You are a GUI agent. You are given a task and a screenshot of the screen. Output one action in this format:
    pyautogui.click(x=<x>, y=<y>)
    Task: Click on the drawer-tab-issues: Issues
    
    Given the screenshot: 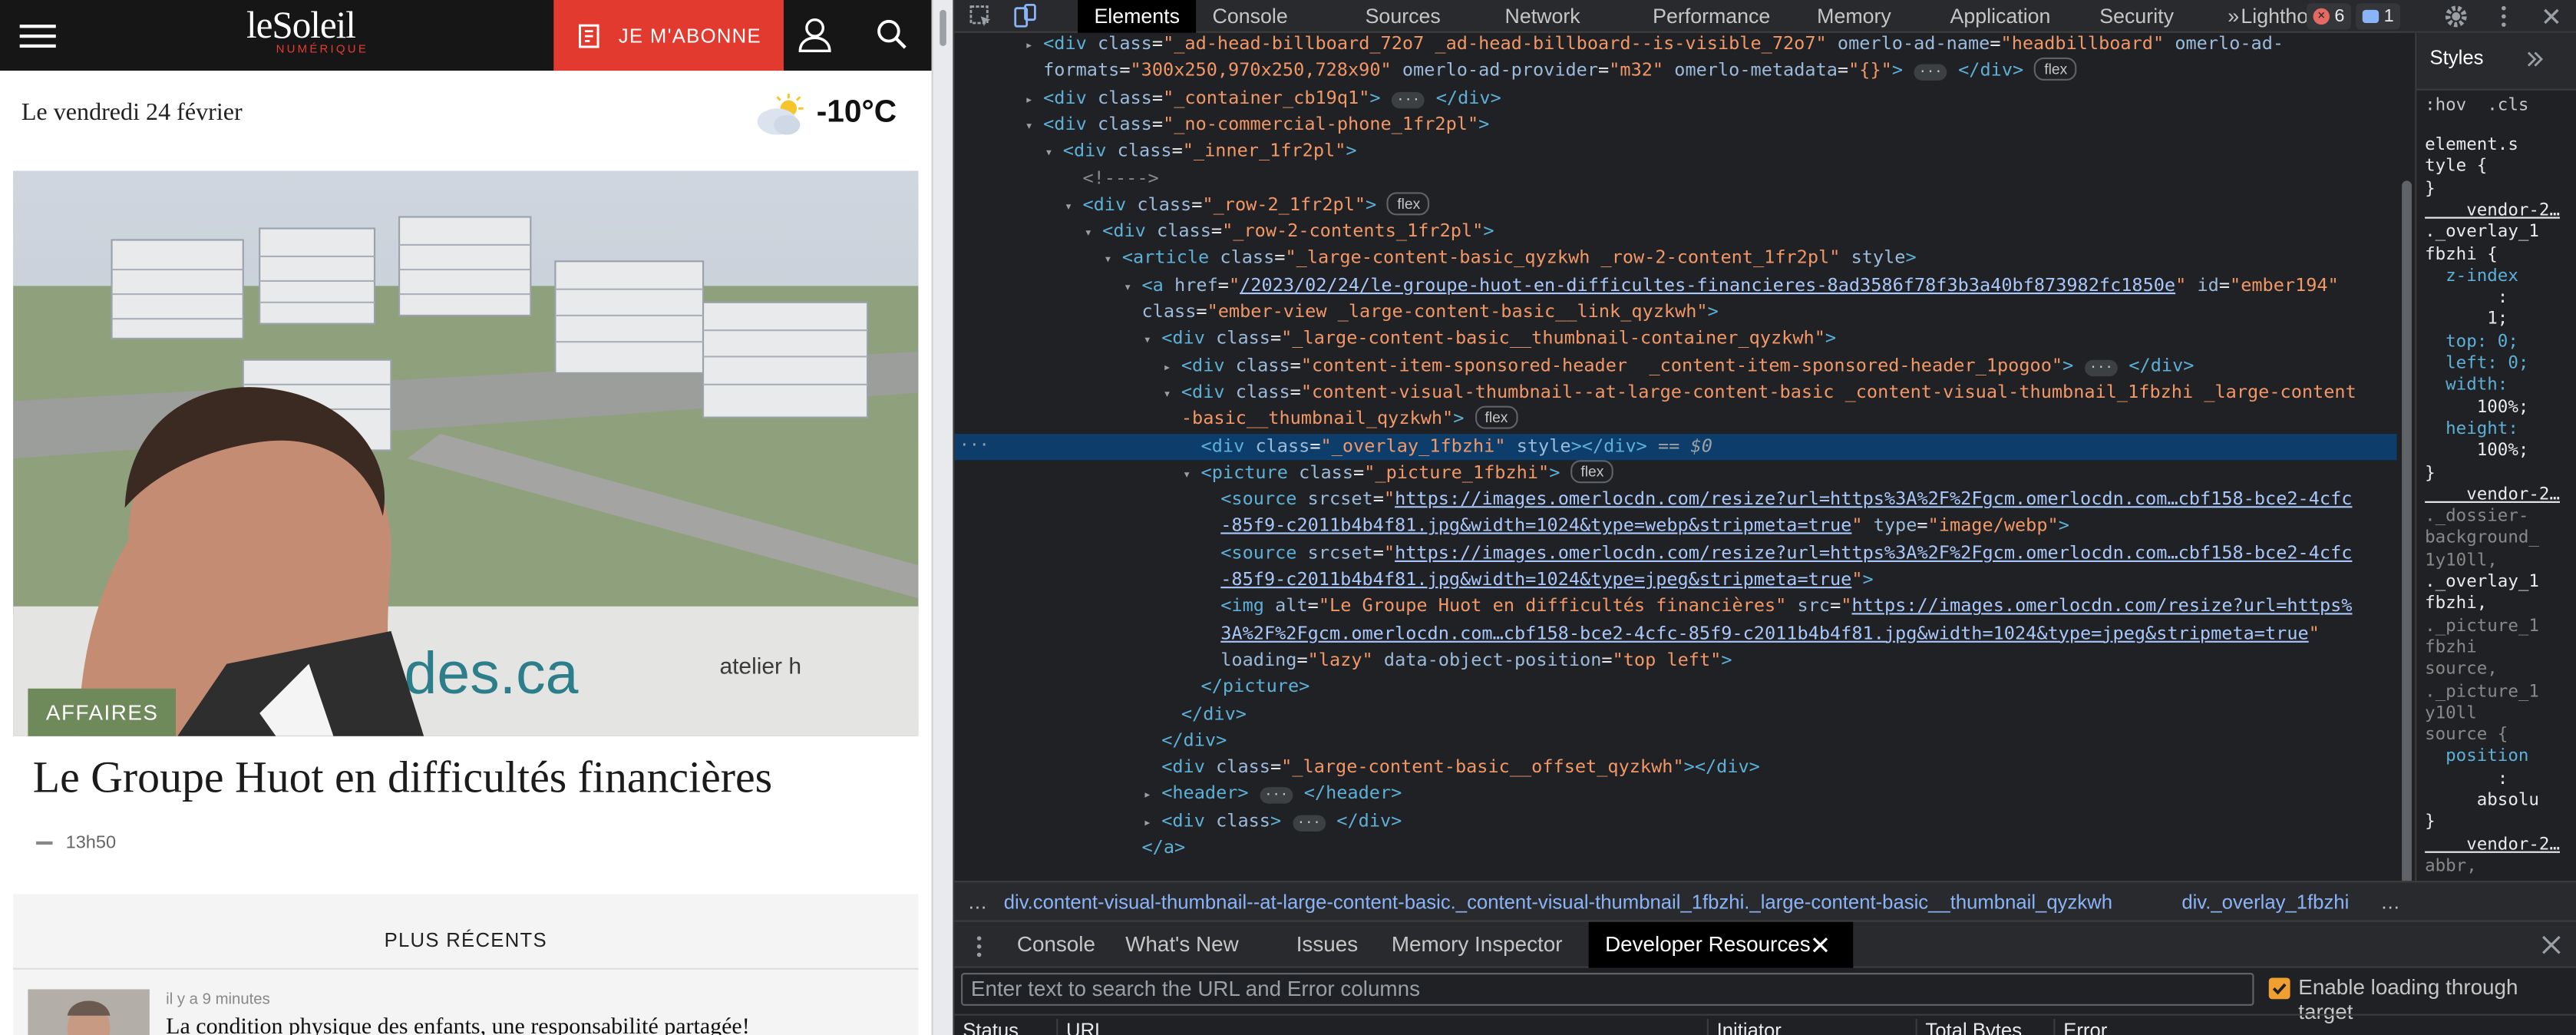 What is the action you would take?
    pyautogui.click(x=1327, y=945)
    